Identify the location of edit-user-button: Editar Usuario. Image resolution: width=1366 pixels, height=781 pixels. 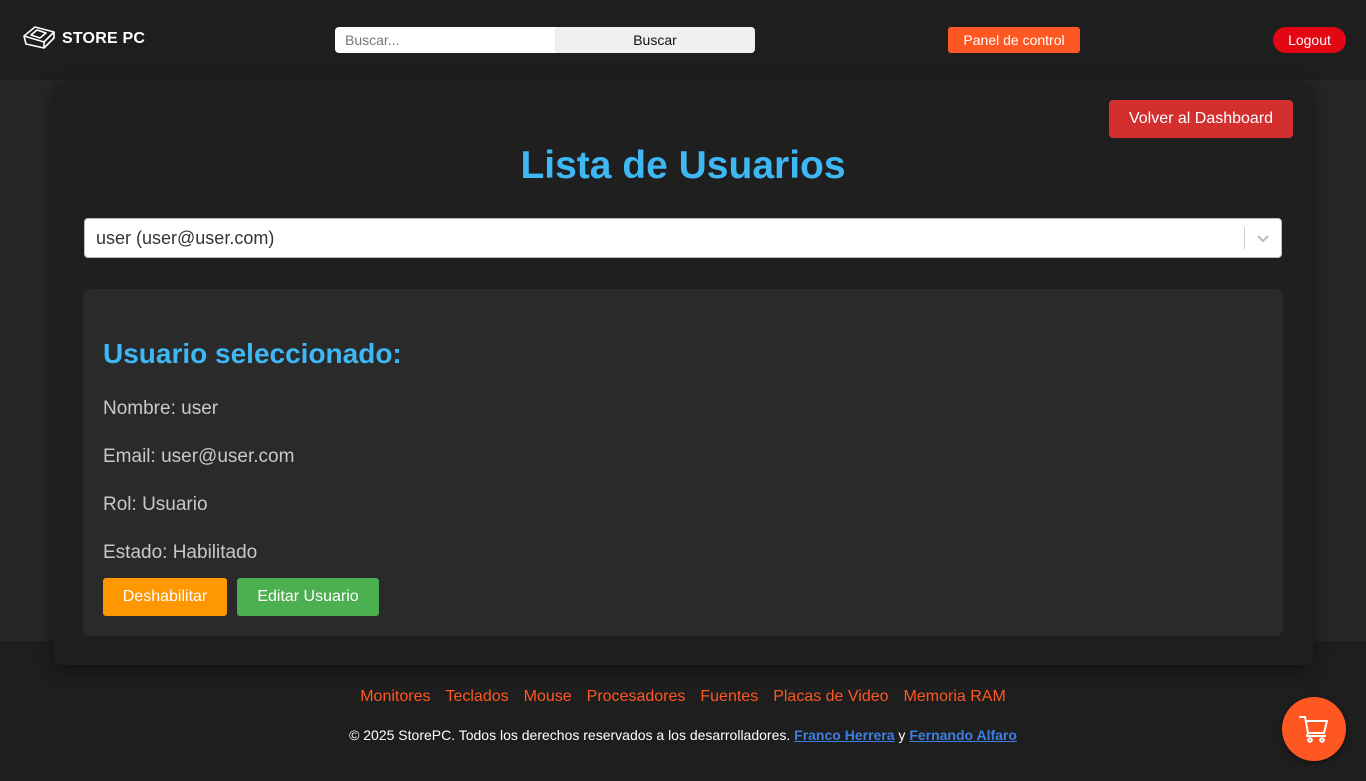
(308, 597).